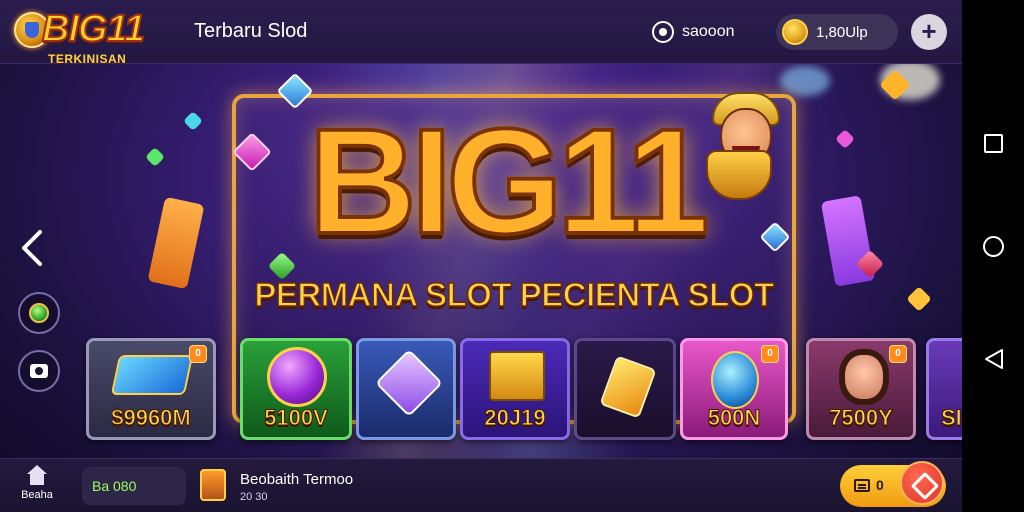 The width and height of the screenshot is (1024, 512). What do you see at coordinates (296, 418) in the screenshot?
I see `game-tile-label: 5100V` at bounding box center [296, 418].